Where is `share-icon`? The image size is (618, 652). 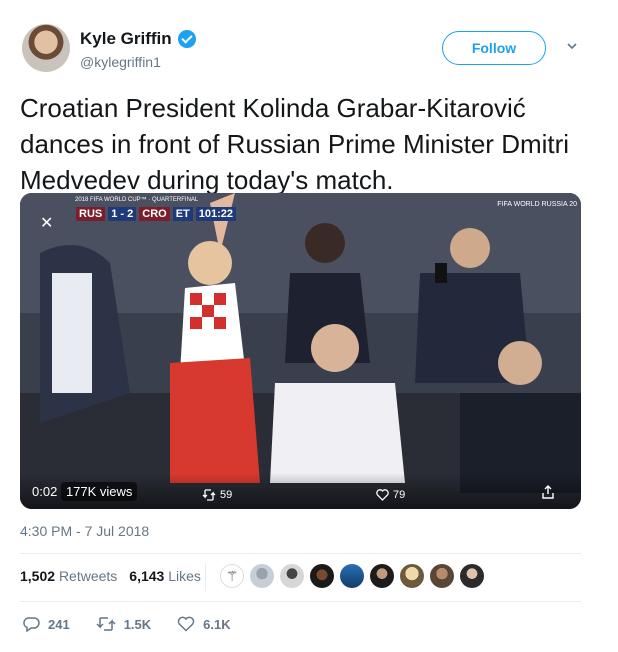 share-icon is located at coordinates (548, 492).